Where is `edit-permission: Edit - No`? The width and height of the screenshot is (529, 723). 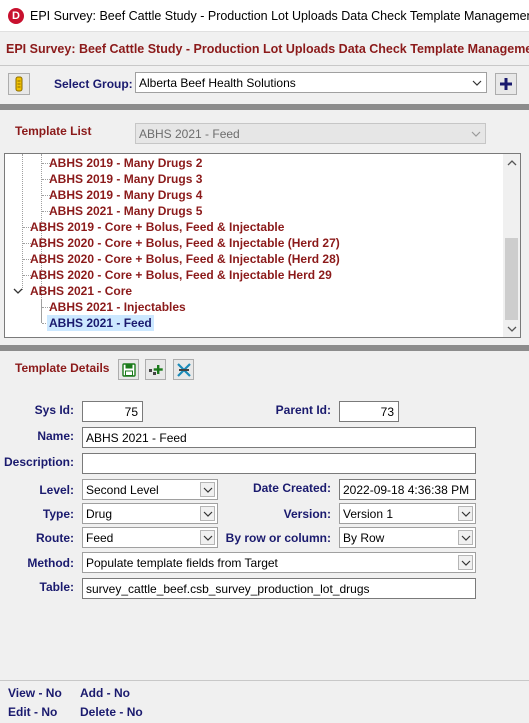
edit-permission: Edit - No is located at coordinates (32, 712).